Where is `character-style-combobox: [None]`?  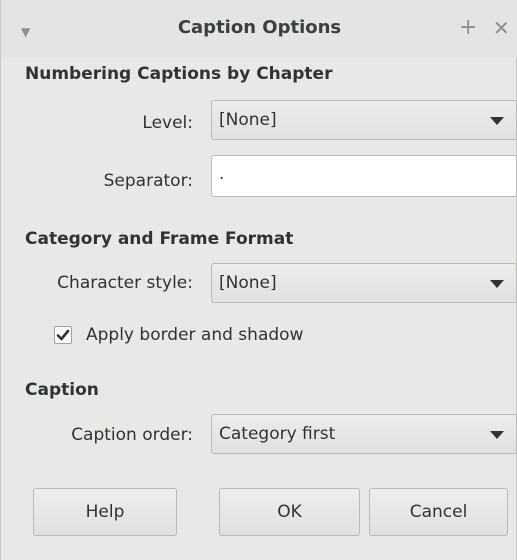
character-style-combobox: [None] is located at coordinates (364, 283).